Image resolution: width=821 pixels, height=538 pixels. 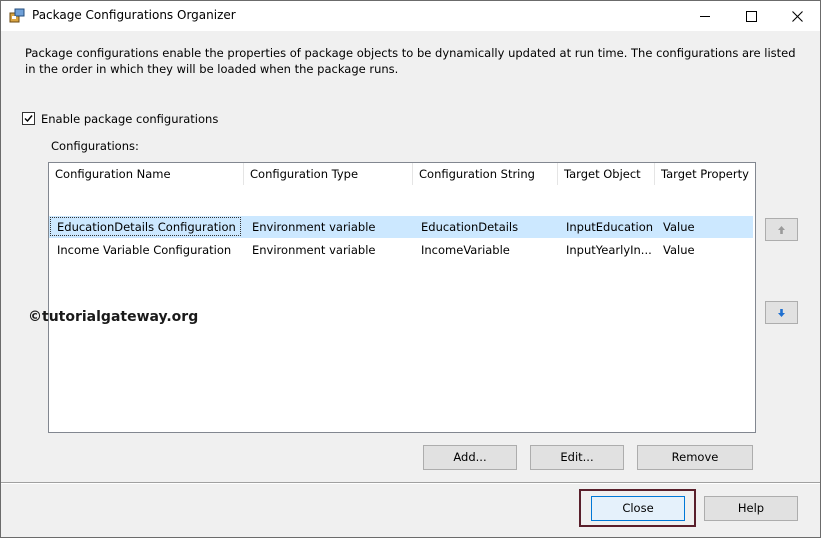 I want to click on column-header-configuration-string: Configuration String, so click(x=485, y=174).